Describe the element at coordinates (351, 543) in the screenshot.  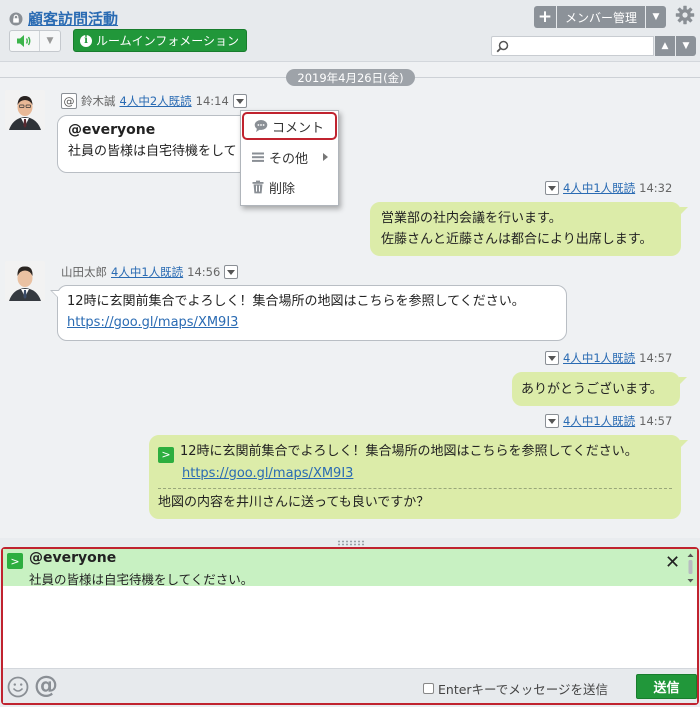
I see `resize-handle` at that location.